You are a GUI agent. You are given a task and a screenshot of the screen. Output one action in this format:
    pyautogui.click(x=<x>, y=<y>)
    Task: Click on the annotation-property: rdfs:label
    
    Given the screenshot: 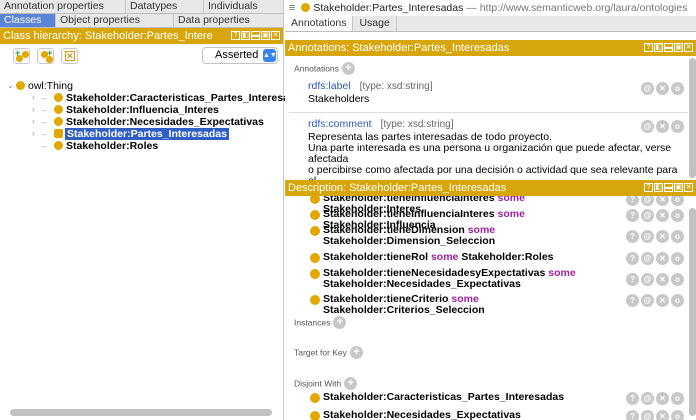 What is the action you would take?
    pyautogui.click(x=329, y=86)
    